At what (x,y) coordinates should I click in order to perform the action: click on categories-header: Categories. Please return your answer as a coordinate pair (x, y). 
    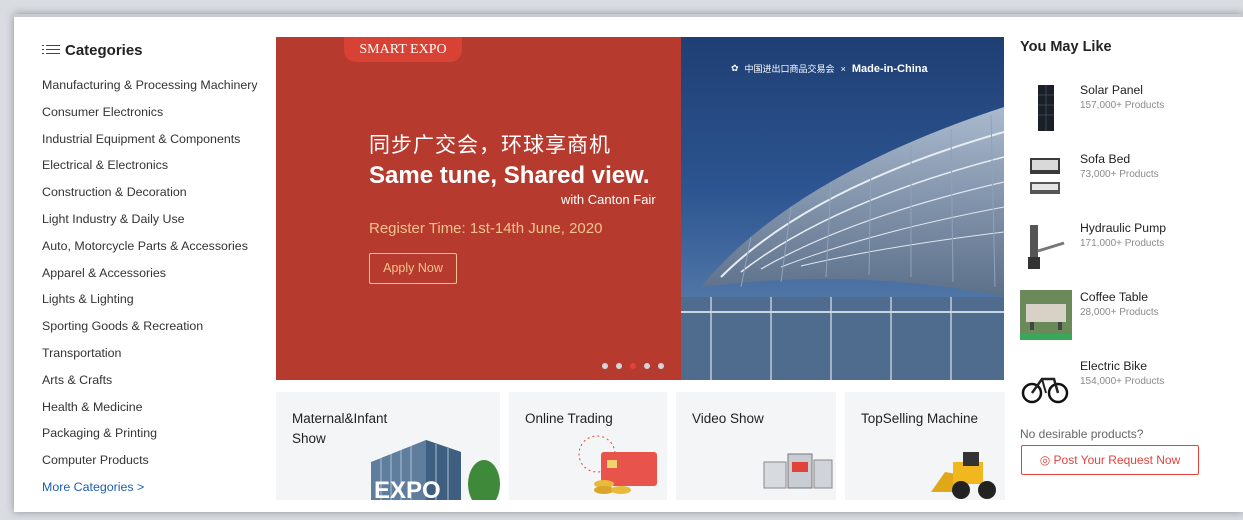
    Looking at the image, I should click on (157, 50).